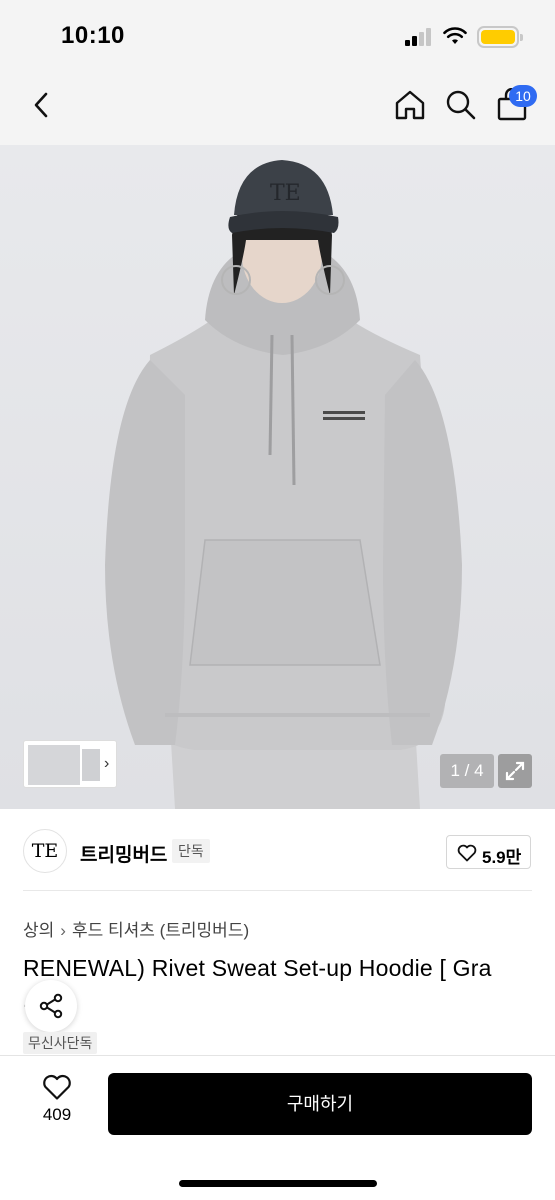 The width and height of the screenshot is (555, 1200). What do you see at coordinates (523, 96) in the screenshot?
I see `cart-count-badge: 10` at bounding box center [523, 96].